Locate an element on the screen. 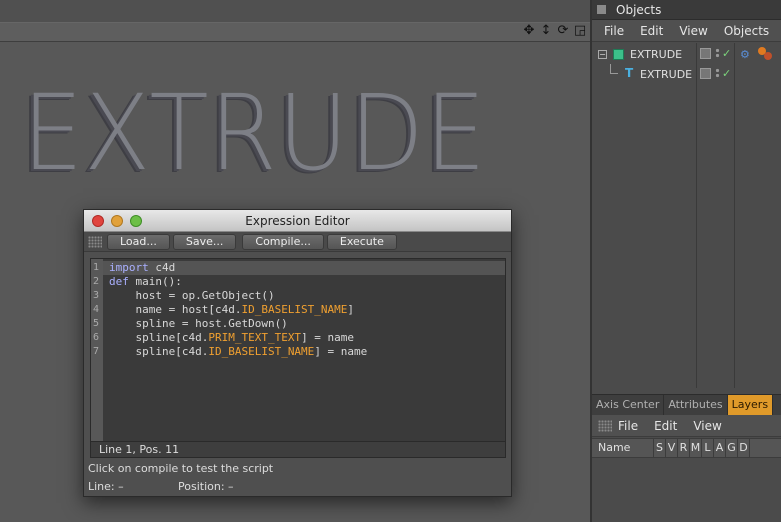 Image resolution: width=781 pixels, height=522 pixels. objects-panel-title: Objects is located at coordinates (639, 9).